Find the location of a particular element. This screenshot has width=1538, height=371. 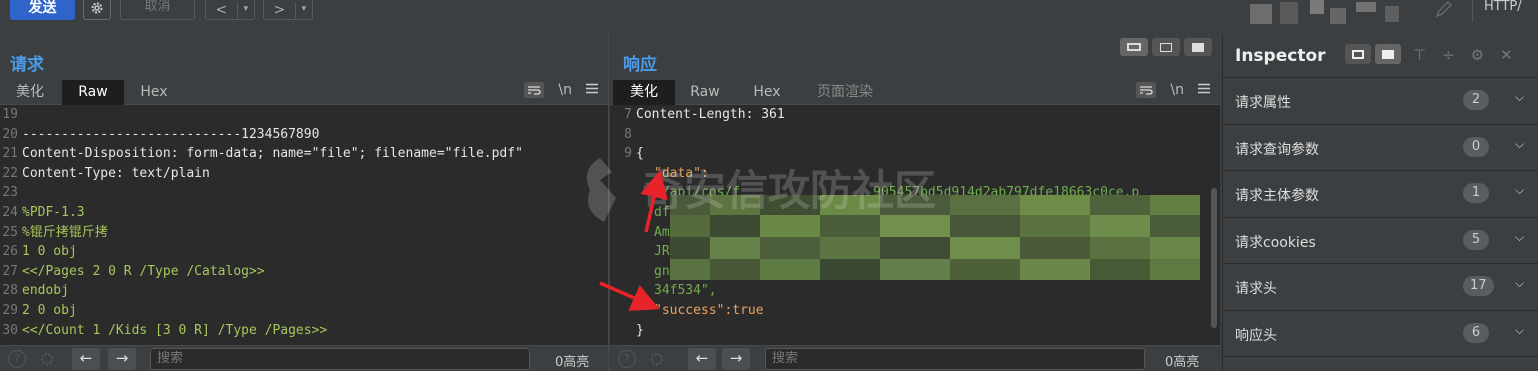

request-footer: ? ← → 搜索 0高亮 is located at coordinates (304, 358).